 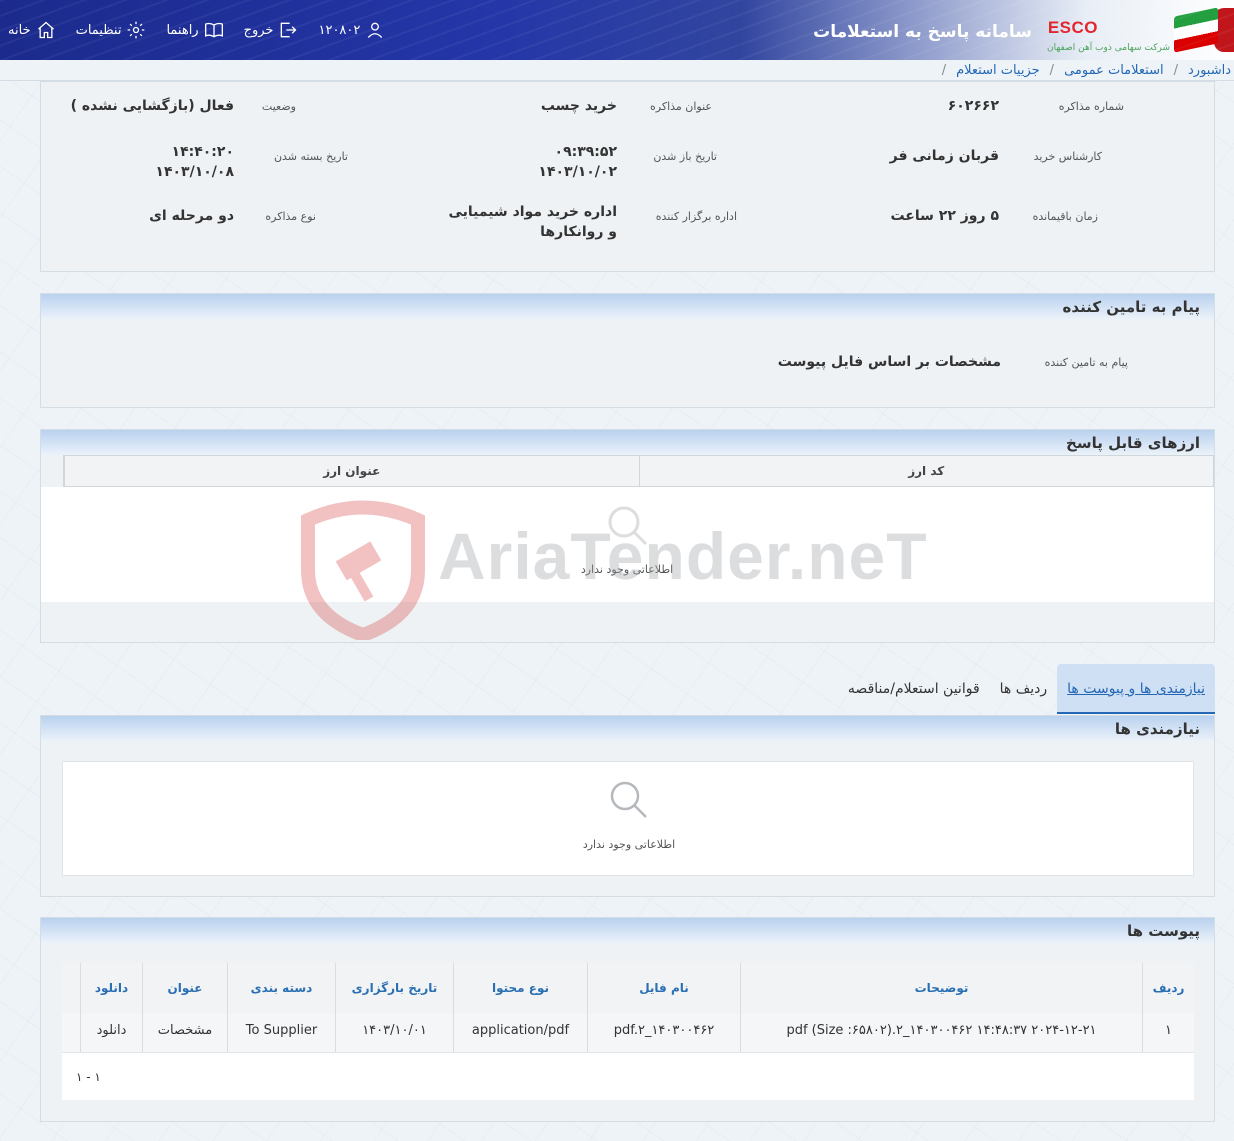 I want to click on remaining-time: ۵ روز ۲۲ ساعت, so click(x=944, y=216).